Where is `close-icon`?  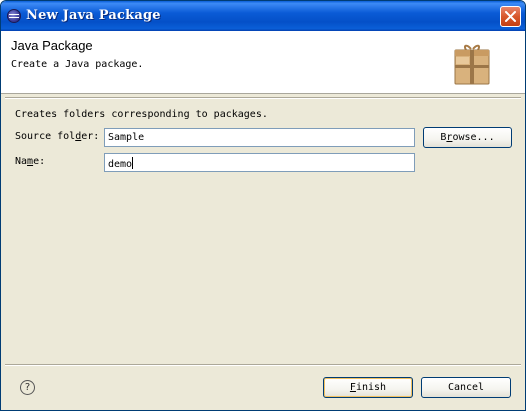
close-icon is located at coordinates (510, 16).